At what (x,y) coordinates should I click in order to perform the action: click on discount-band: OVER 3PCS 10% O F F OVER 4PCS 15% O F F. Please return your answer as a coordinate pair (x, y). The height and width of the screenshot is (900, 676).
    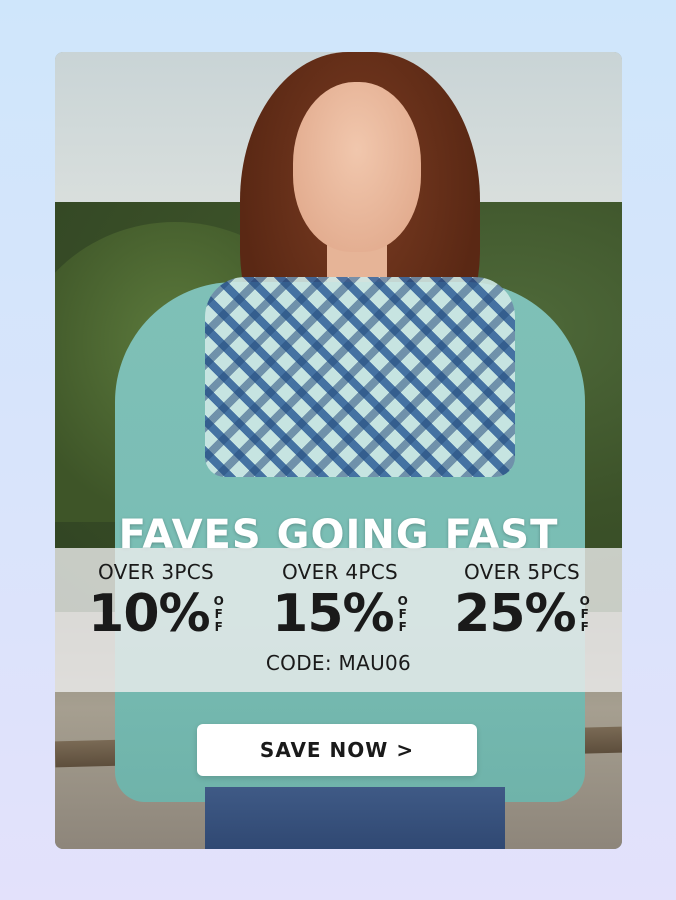
    Looking at the image, I should click on (338, 620).